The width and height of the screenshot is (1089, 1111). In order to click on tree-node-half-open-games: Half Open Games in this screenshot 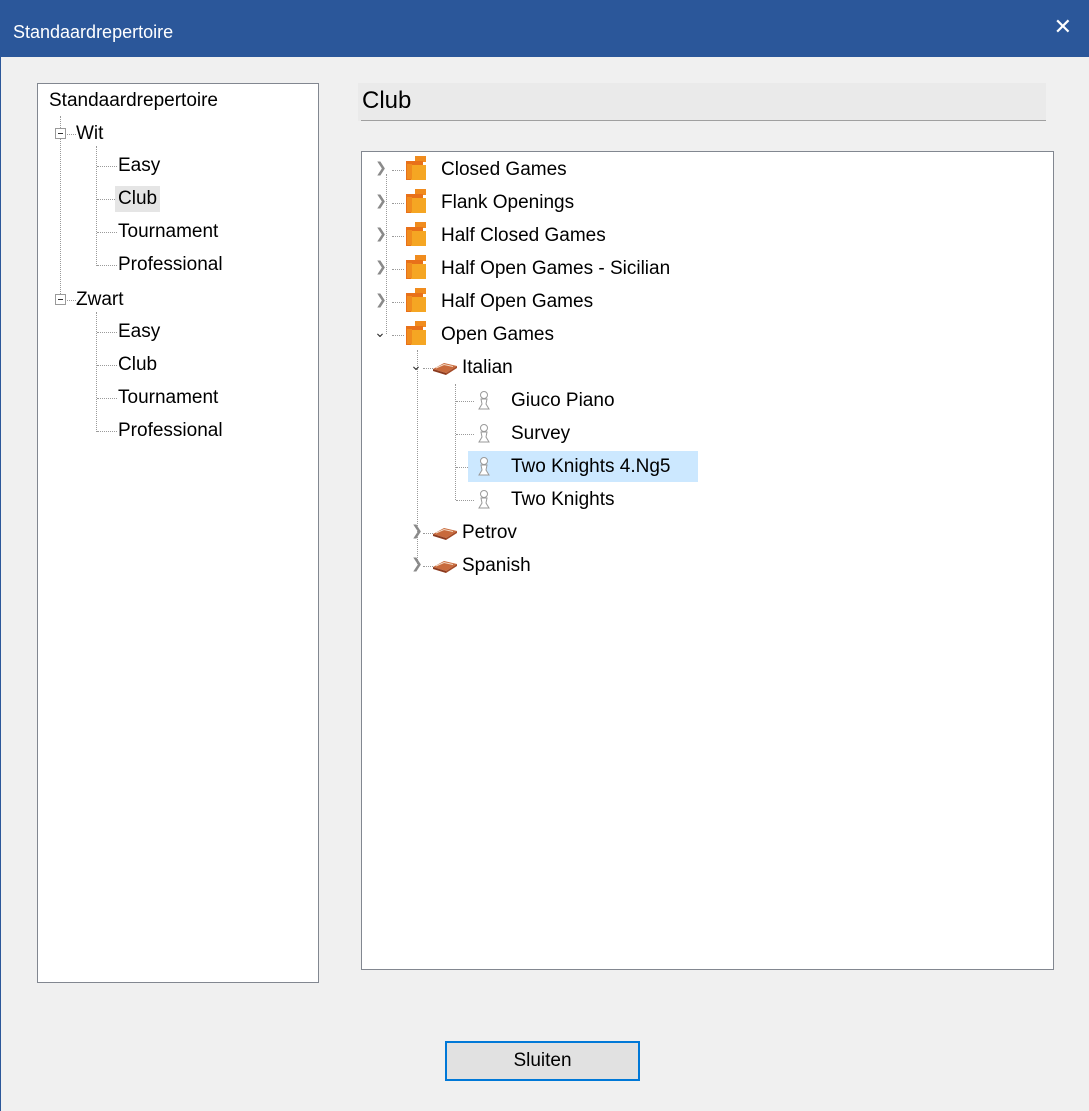, I will do `click(517, 302)`.